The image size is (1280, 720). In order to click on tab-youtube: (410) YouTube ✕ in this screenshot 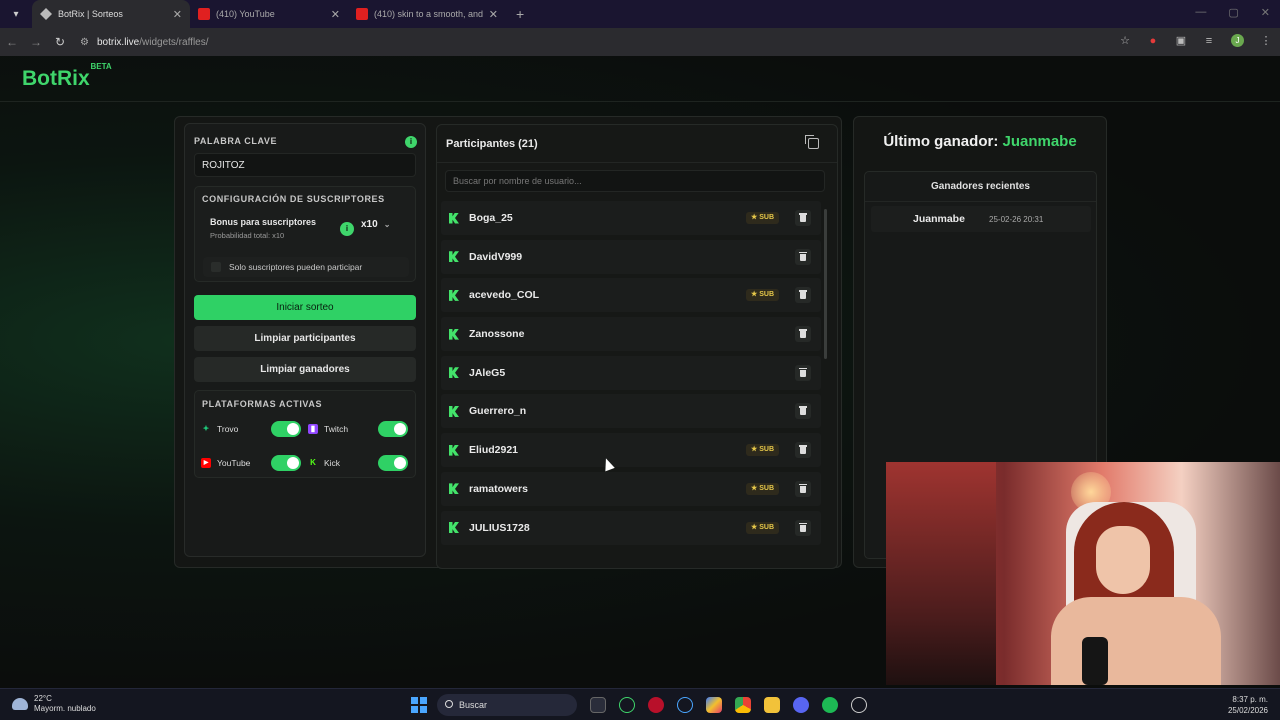, I will do `click(269, 14)`.